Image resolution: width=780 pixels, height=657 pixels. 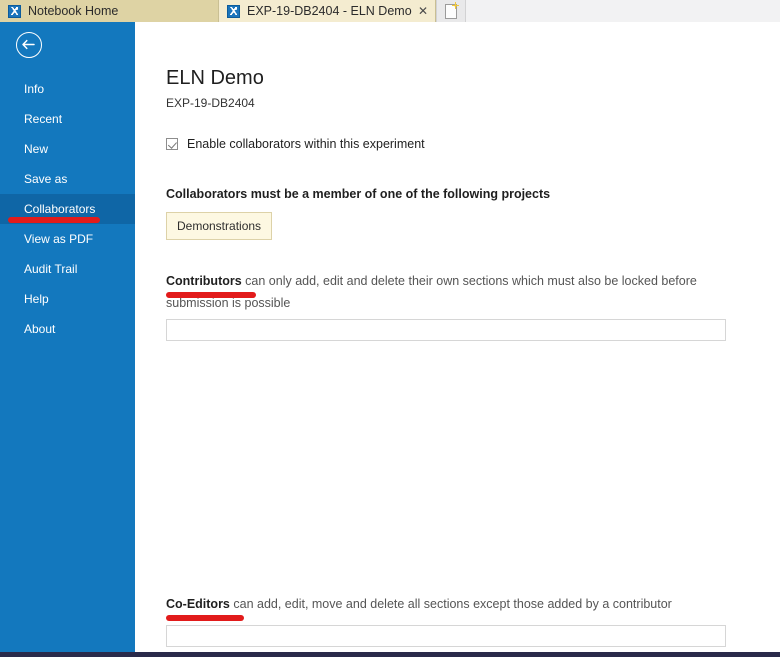 I want to click on contributors-label: Contributors, so click(x=211, y=284).